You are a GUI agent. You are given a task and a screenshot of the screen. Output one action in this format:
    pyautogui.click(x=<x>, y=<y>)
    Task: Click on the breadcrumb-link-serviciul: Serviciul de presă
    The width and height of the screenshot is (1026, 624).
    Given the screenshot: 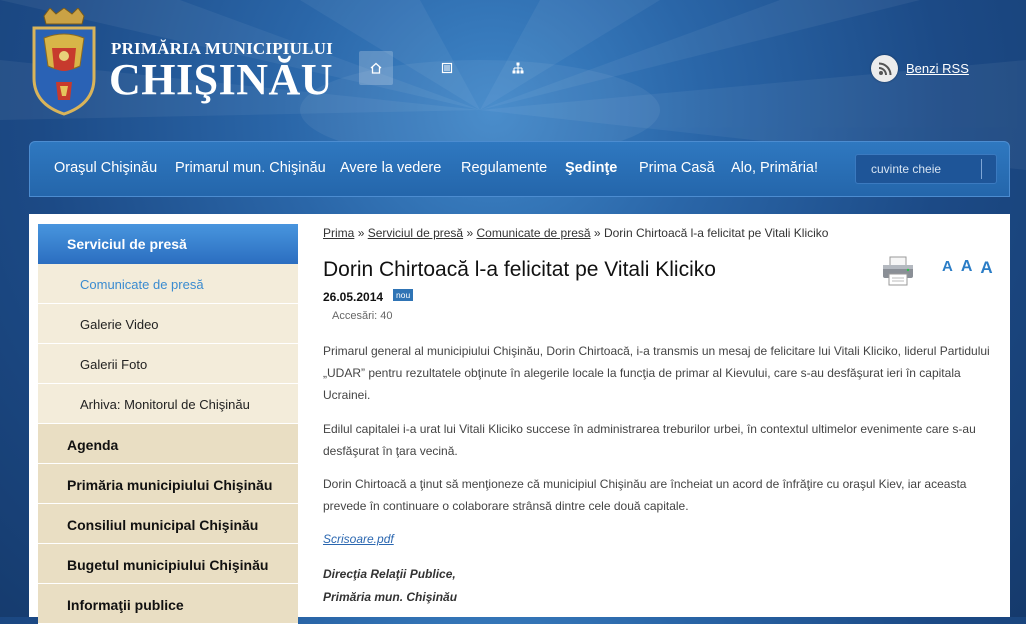 What is the action you would take?
    pyautogui.click(x=415, y=233)
    